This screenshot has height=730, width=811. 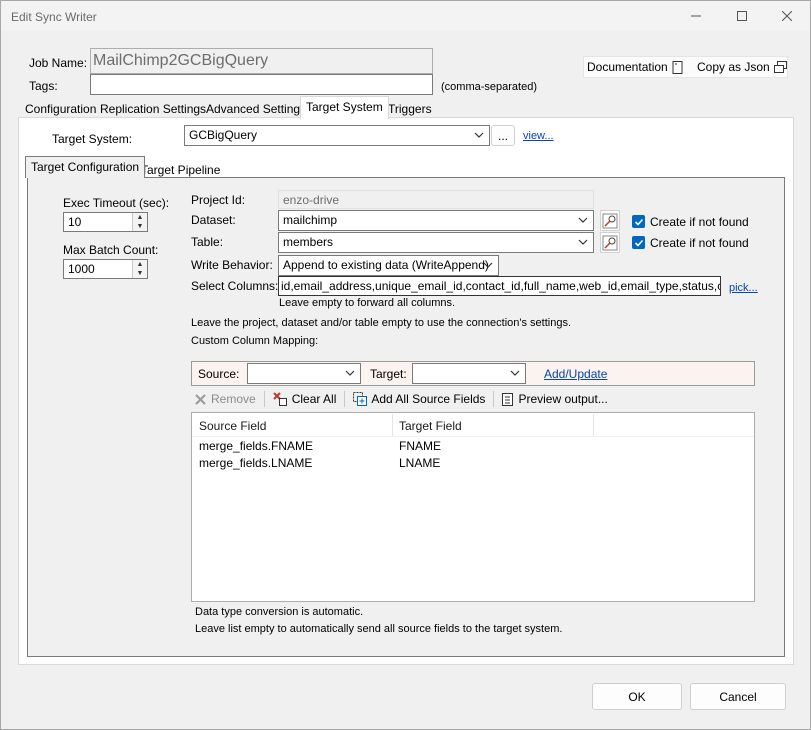 What do you see at coordinates (420, 446) in the screenshot?
I see `row-target-field: FNAME` at bounding box center [420, 446].